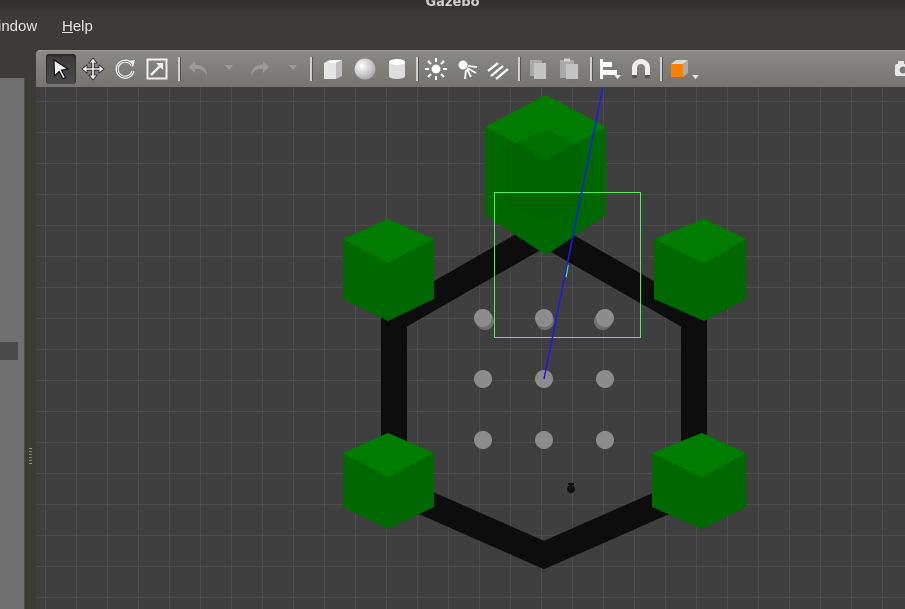 This screenshot has width=905, height=609. I want to click on left-panel-collapse-tab, so click(9, 351).